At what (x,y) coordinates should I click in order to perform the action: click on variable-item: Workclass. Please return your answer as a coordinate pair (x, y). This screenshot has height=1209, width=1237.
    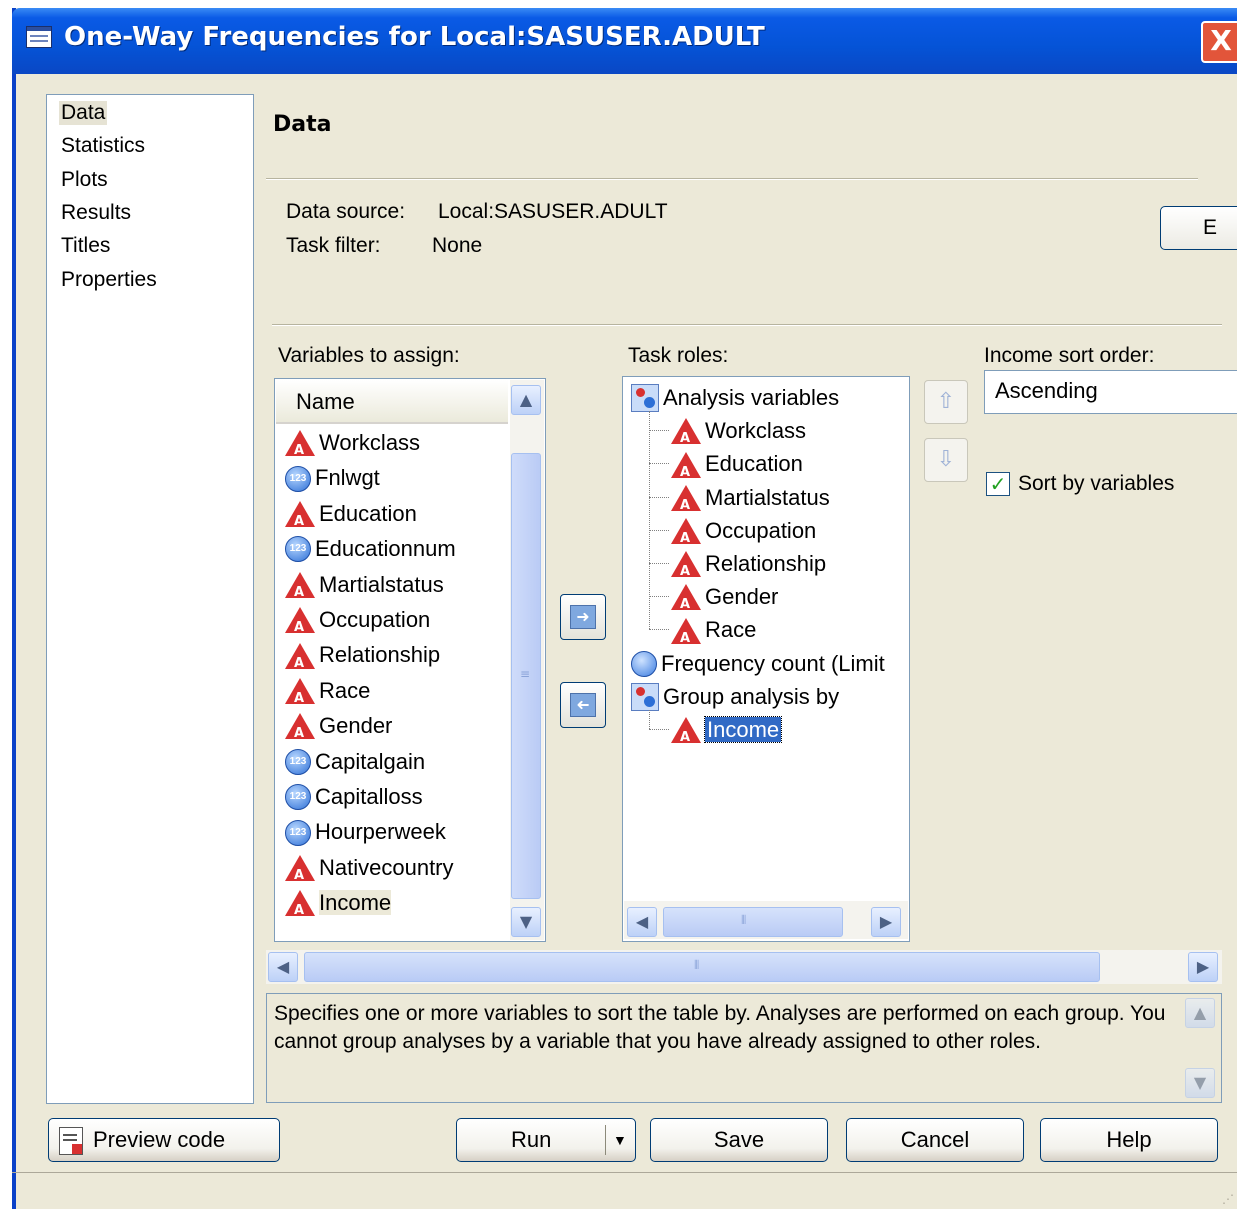
    Looking at the image, I should click on (353, 446).